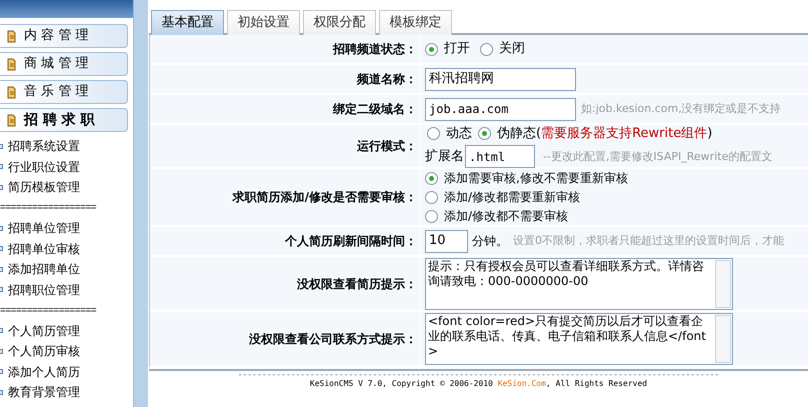  What do you see at coordinates (681, 108) in the screenshot?
I see `hint-text: 如:job.kesion.com,没有绑定或是不支持` at bounding box center [681, 108].